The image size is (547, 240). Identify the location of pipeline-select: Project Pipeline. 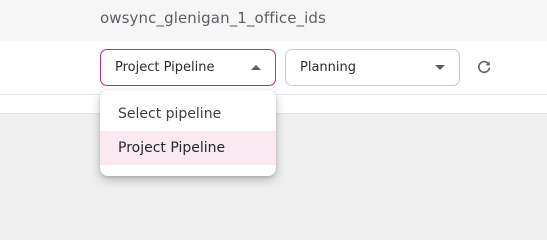
(188, 67).